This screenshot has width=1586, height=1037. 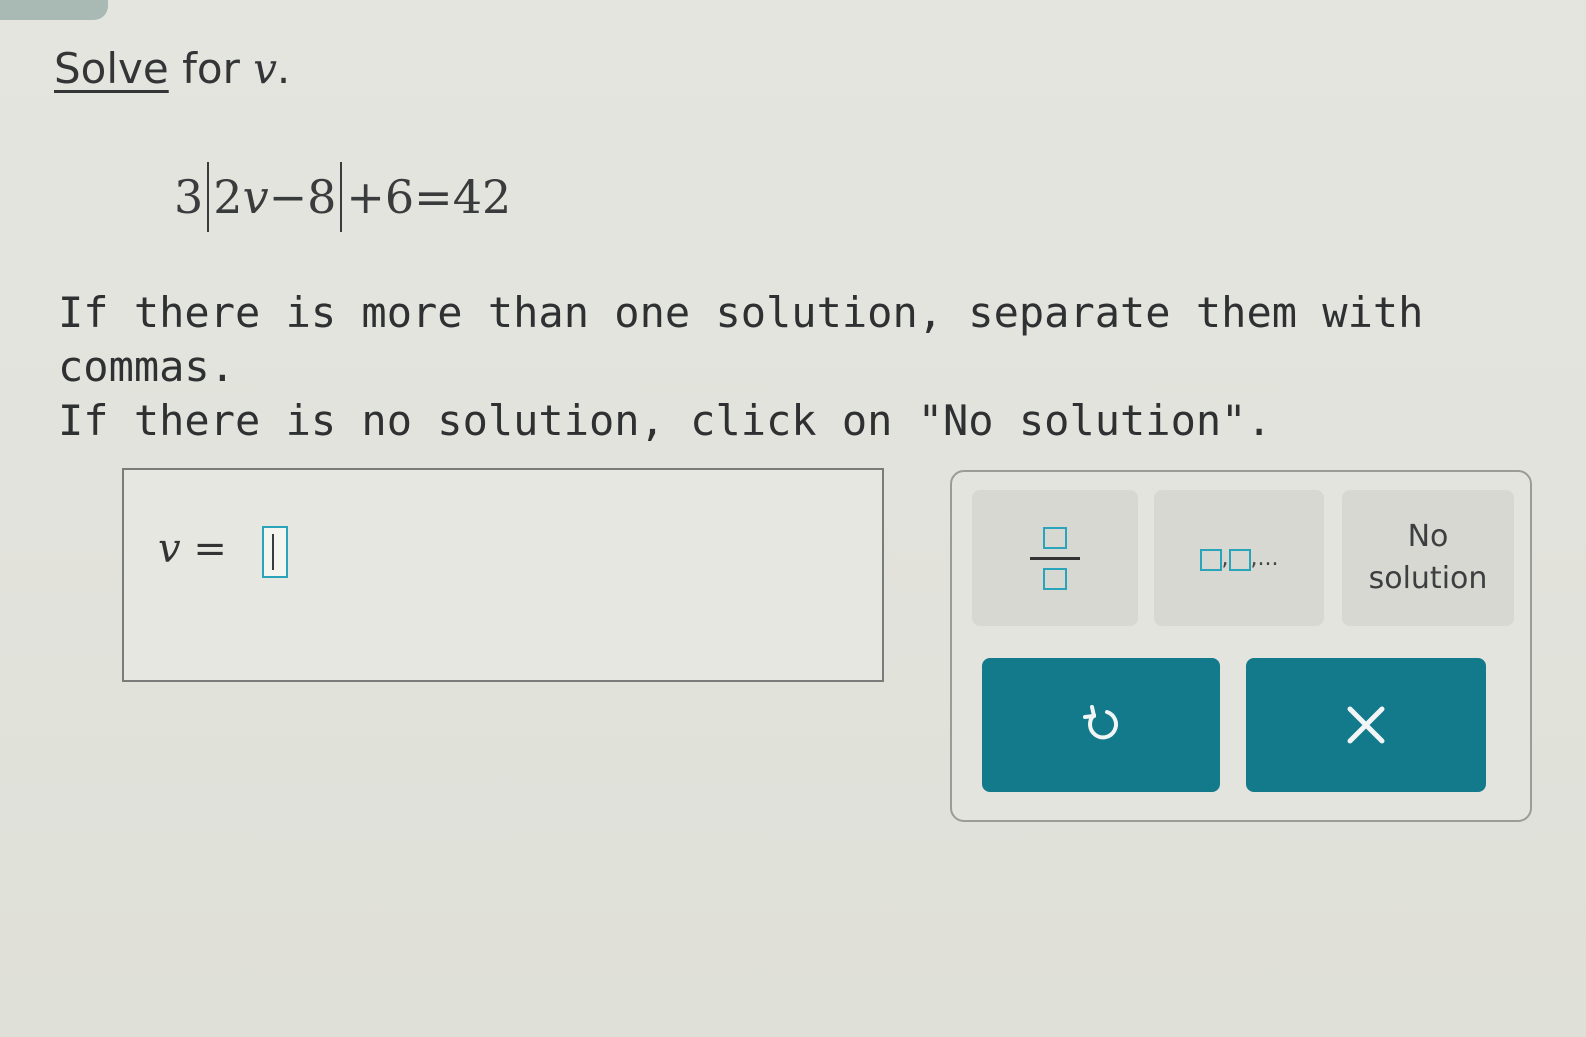 What do you see at coordinates (1055, 578) in the screenshot?
I see `fraction-denominator-box` at bounding box center [1055, 578].